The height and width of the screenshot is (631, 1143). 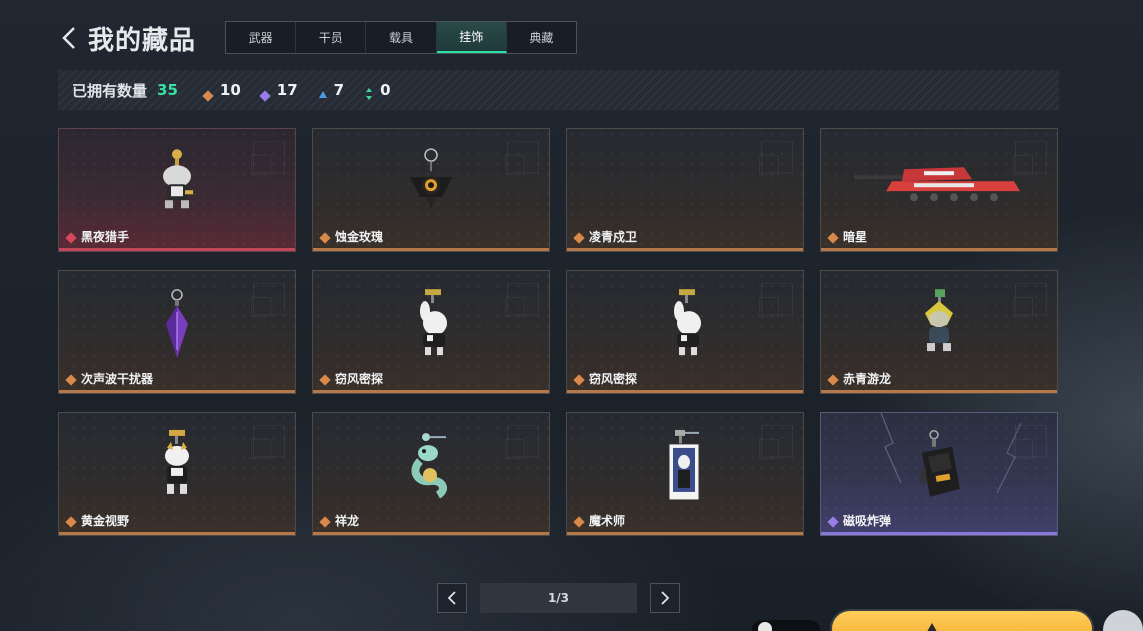 I want to click on charm-card: 赤青游龙, so click(x=939, y=332).